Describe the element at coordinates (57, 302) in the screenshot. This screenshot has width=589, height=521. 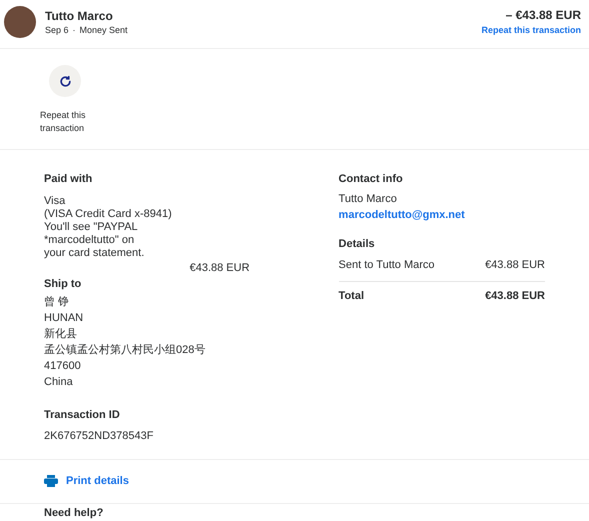
I see `address-line: 曾 铮` at that location.